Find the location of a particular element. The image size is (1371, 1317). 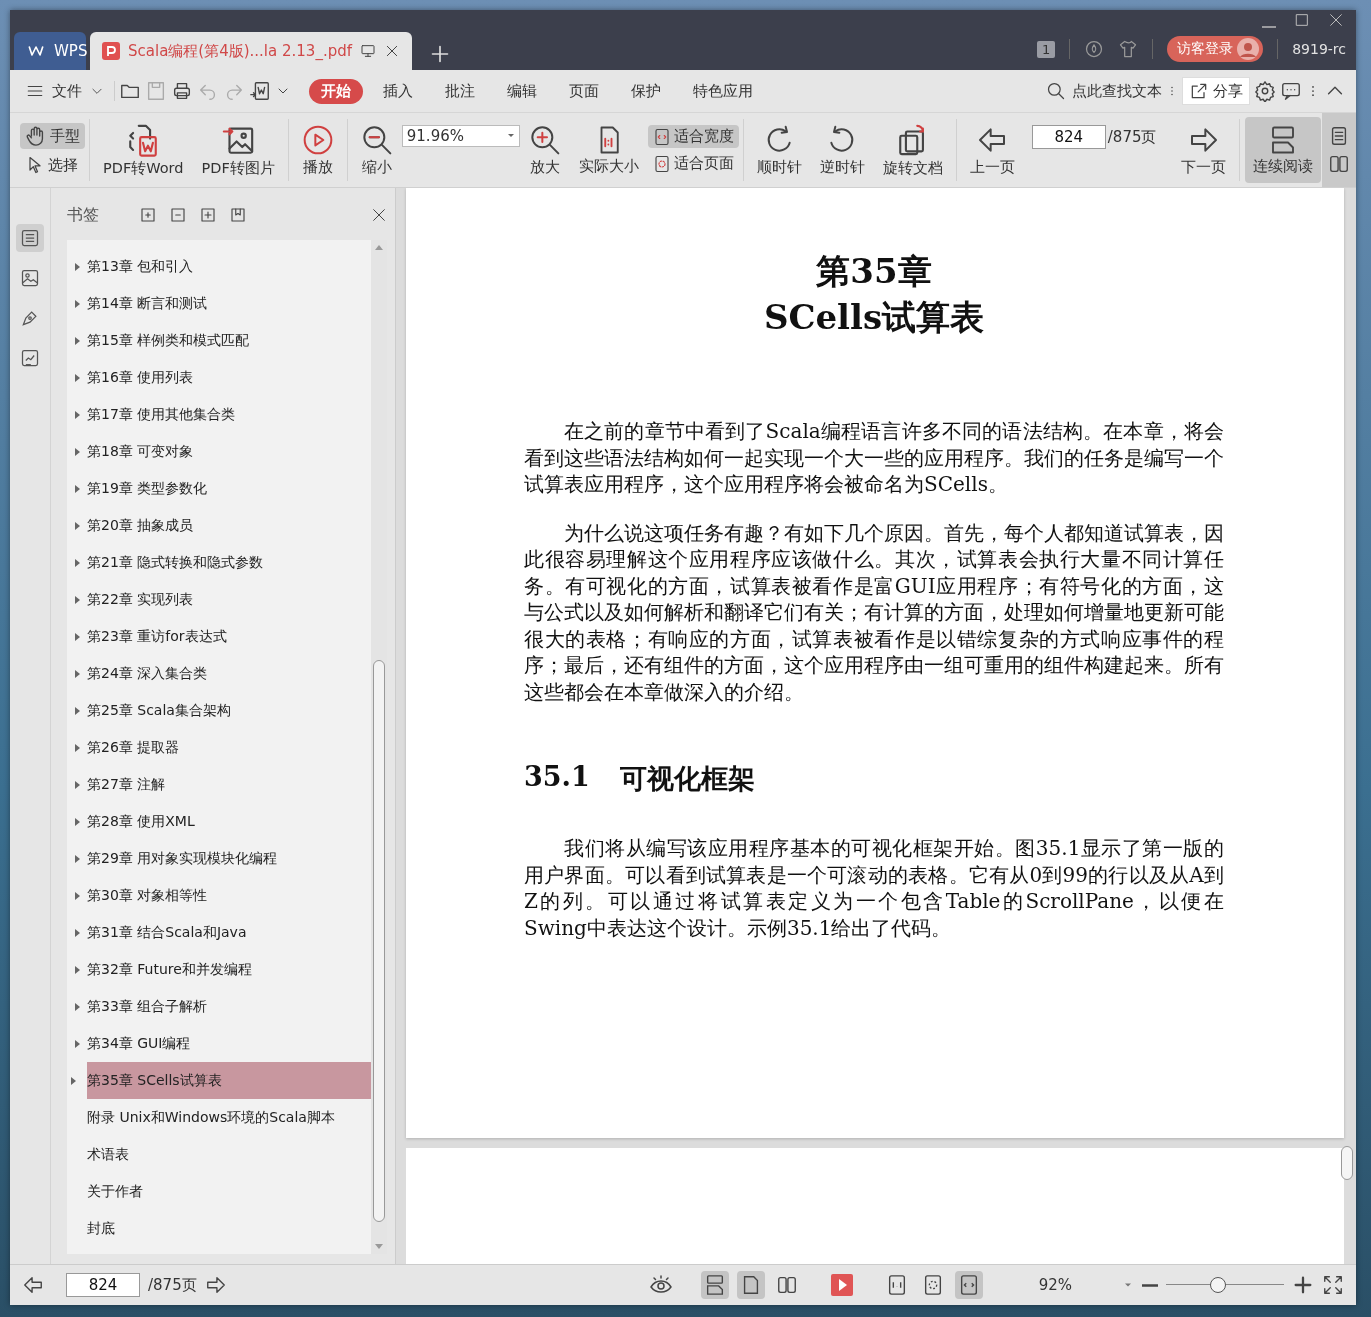

menu-tab: 编辑 is located at coordinates (522, 91).